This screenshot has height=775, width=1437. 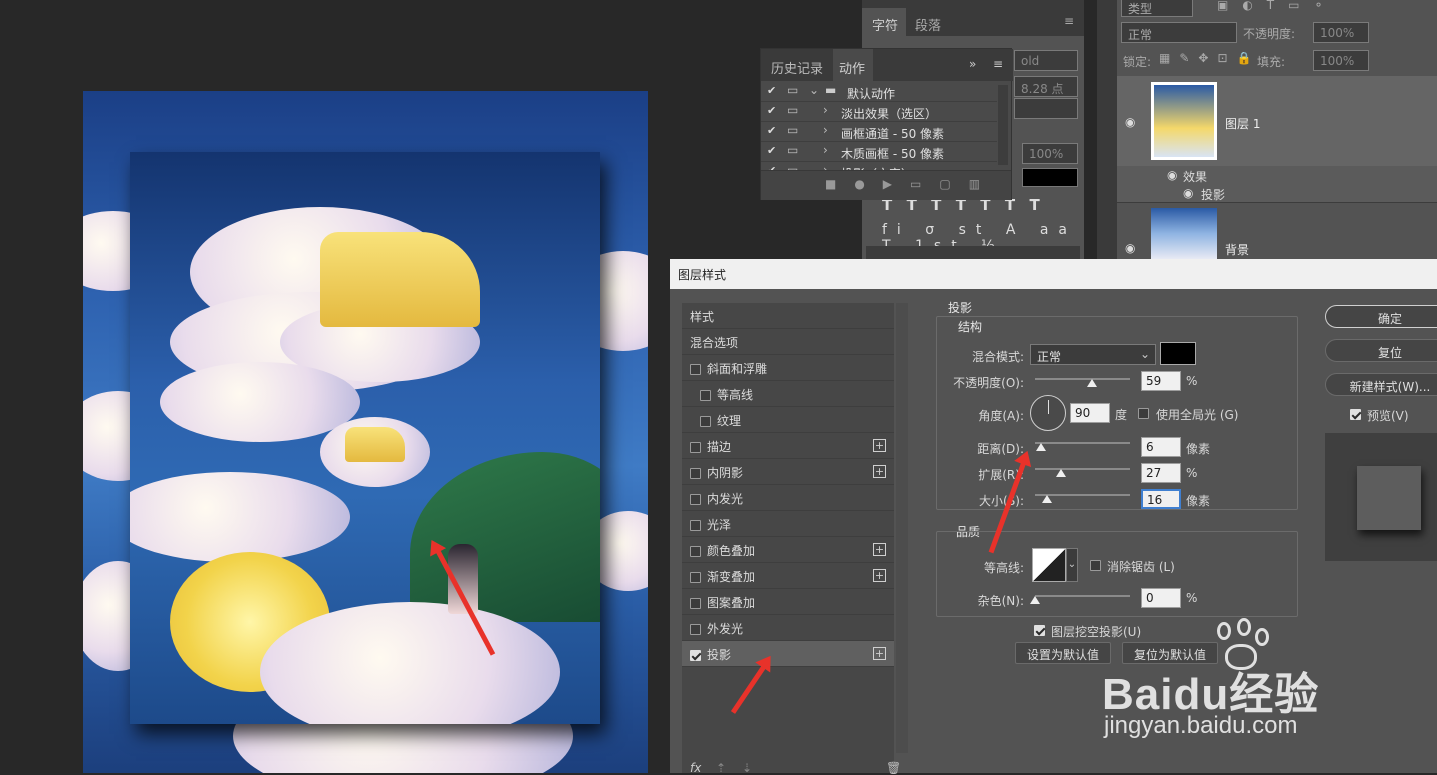 What do you see at coordinates (879, 112) in the screenshot?
I see `action-item: ✔ ▭ › 淡出效果（选区）` at bounding box center [879, 112].